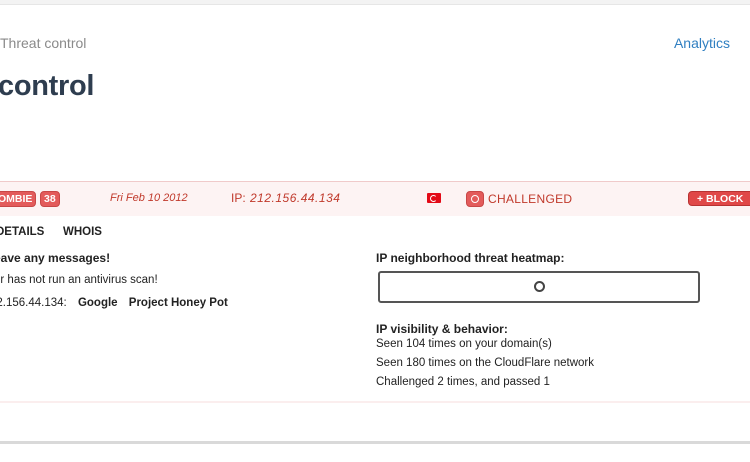 This screenshot has height=462, width=750. Describe the element at coordinates (375, 2) in the screenshot. I see `top-border` at that location.